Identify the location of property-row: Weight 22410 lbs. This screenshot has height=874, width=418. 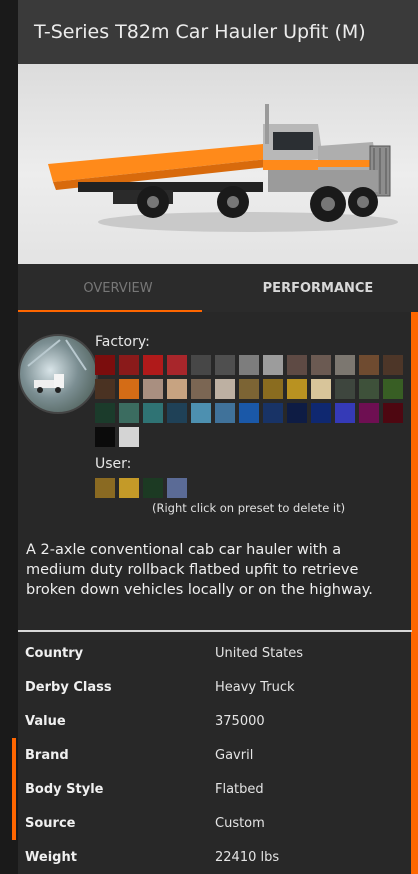
(215, 857).